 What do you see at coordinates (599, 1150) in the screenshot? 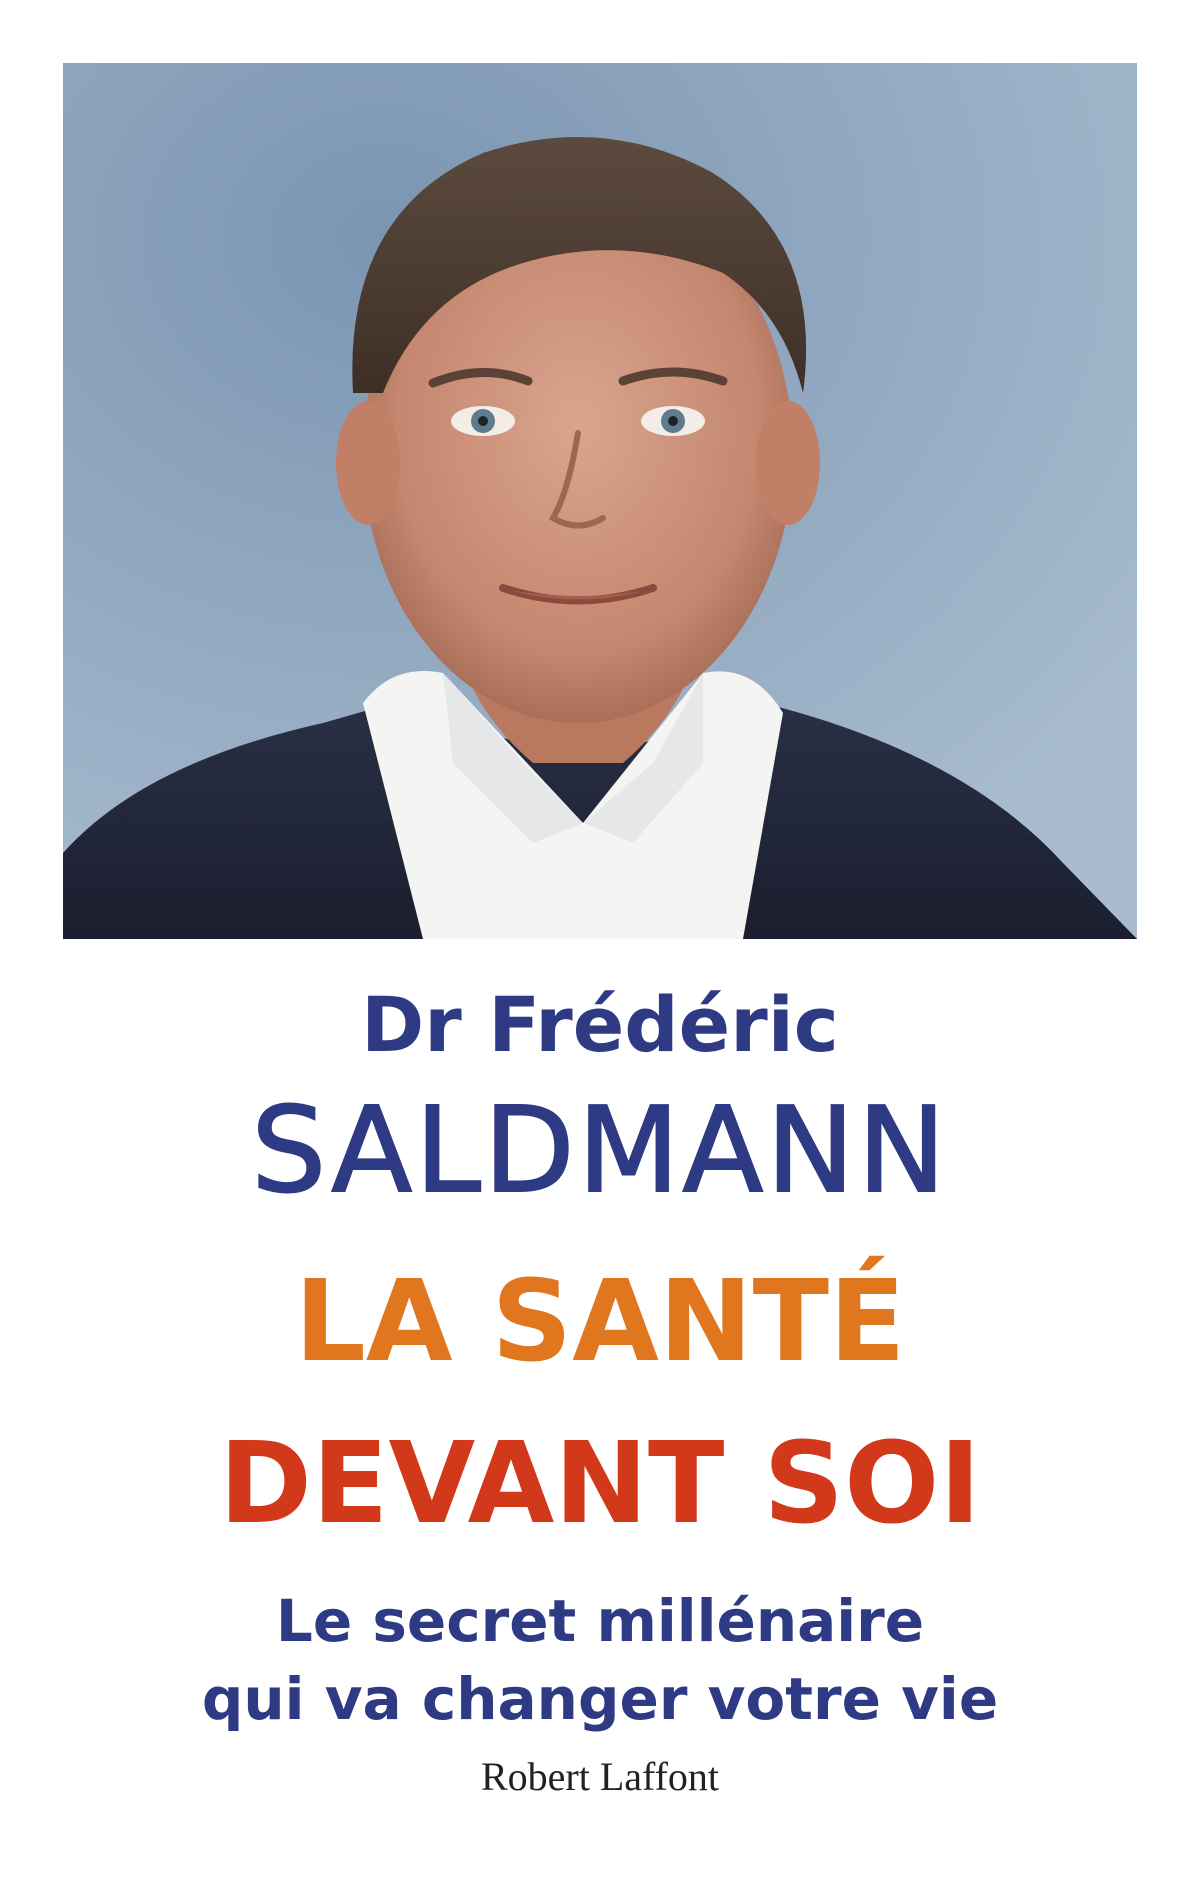
I see `author-last-name: SALDMANN` at bounding box center [599, 1150].